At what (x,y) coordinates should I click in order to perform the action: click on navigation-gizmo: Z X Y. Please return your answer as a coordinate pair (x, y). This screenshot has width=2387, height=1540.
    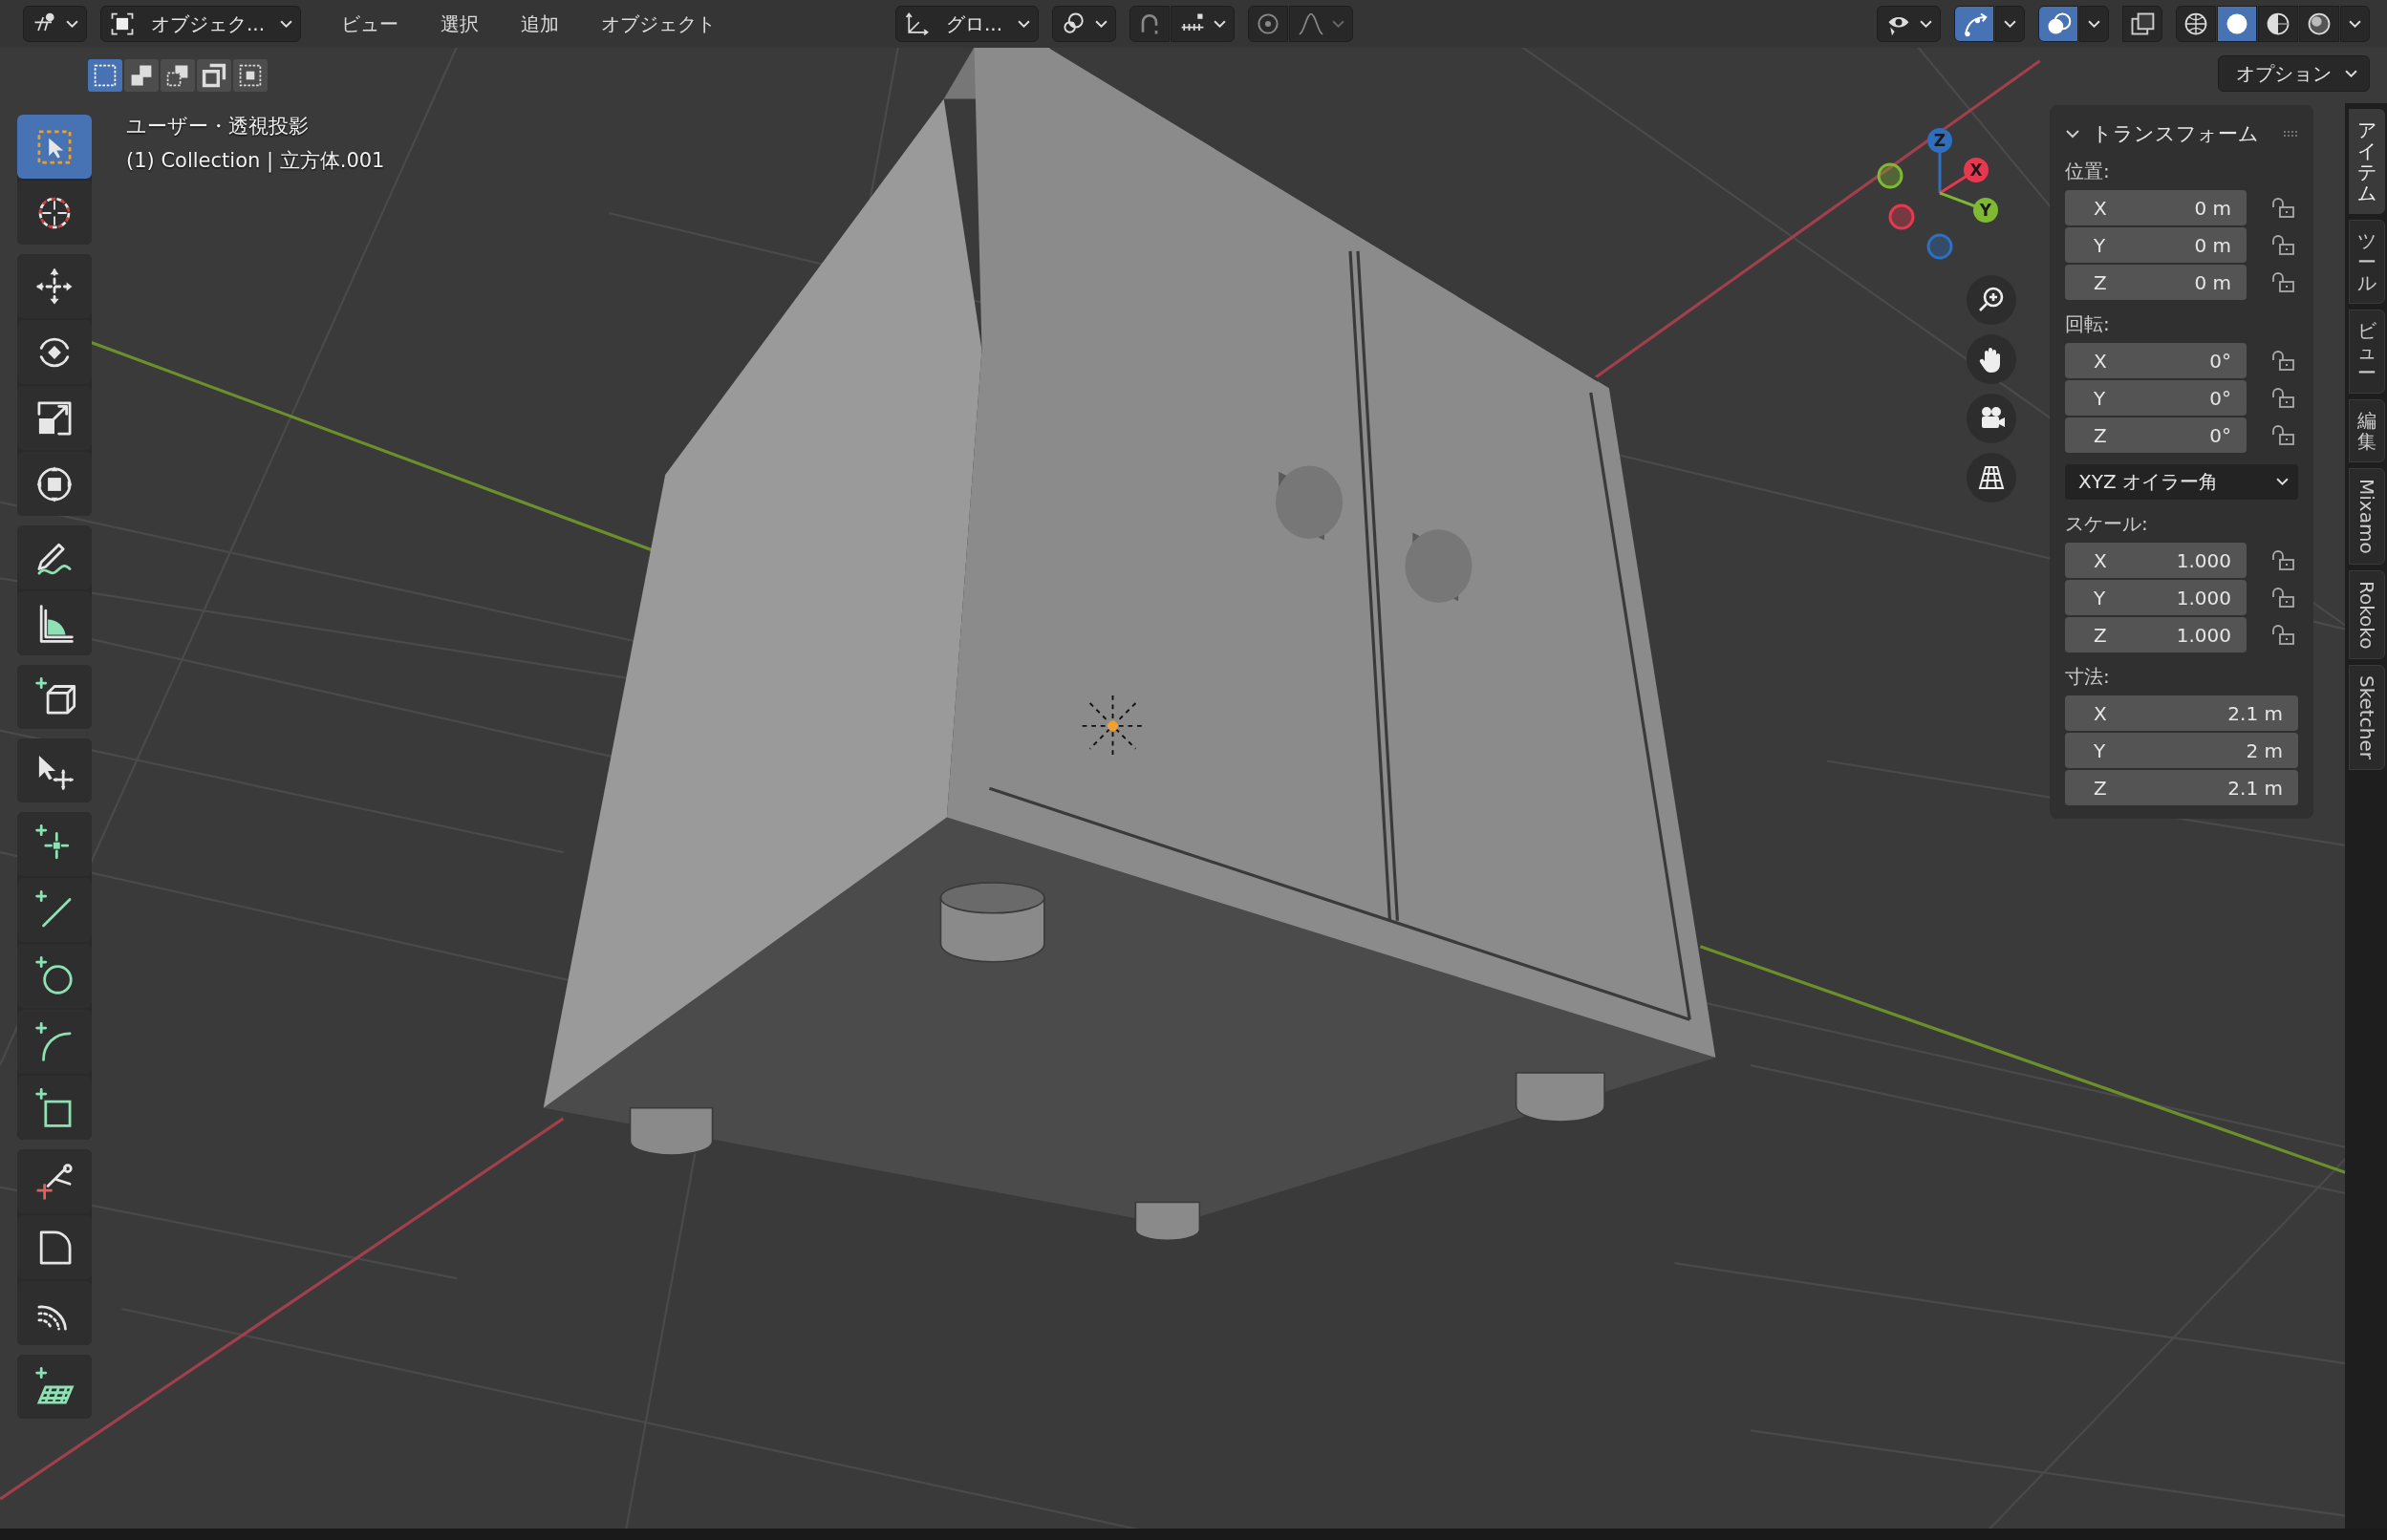
    Looking at the image, I should click on (1939, 196).